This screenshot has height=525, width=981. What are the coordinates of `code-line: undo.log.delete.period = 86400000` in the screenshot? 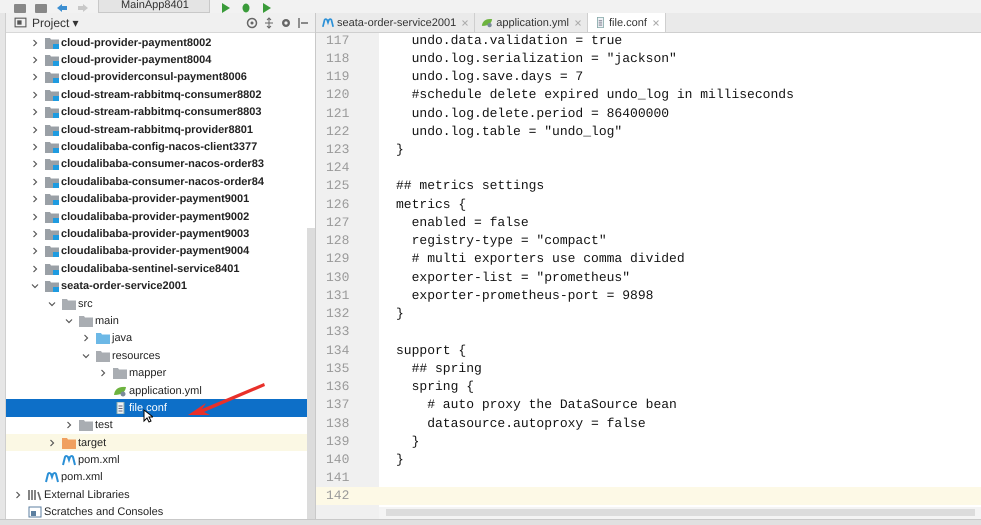 It's located at (540, 113).